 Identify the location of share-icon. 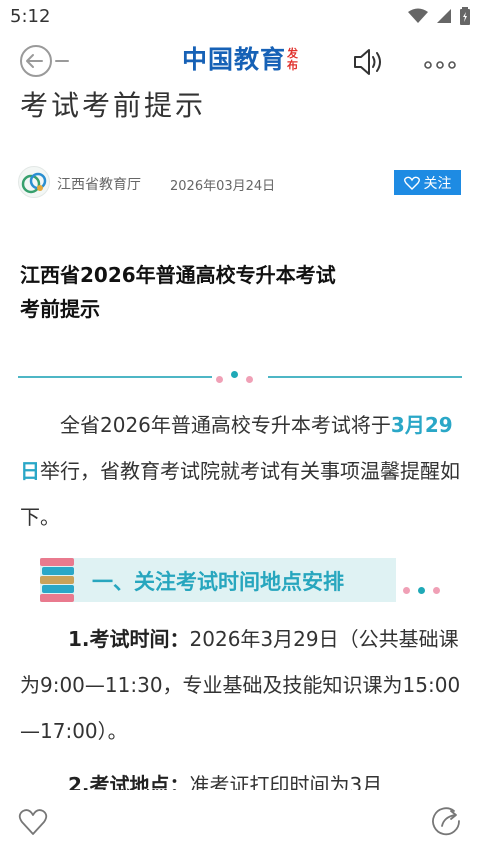
(446, 821).